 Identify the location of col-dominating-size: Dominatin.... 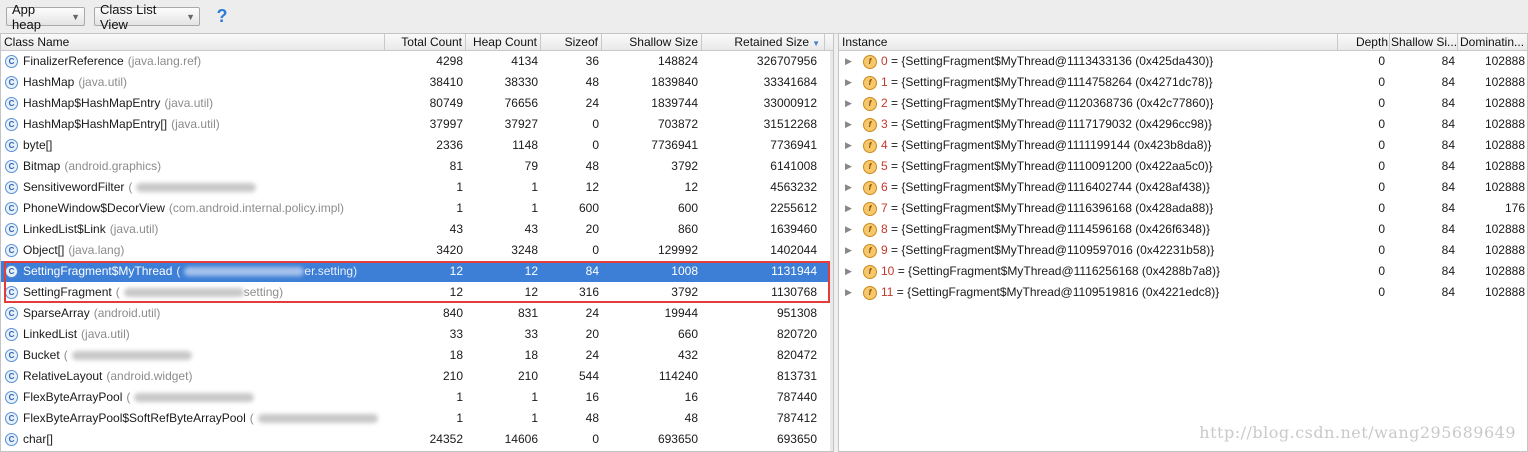
(1492, 42).